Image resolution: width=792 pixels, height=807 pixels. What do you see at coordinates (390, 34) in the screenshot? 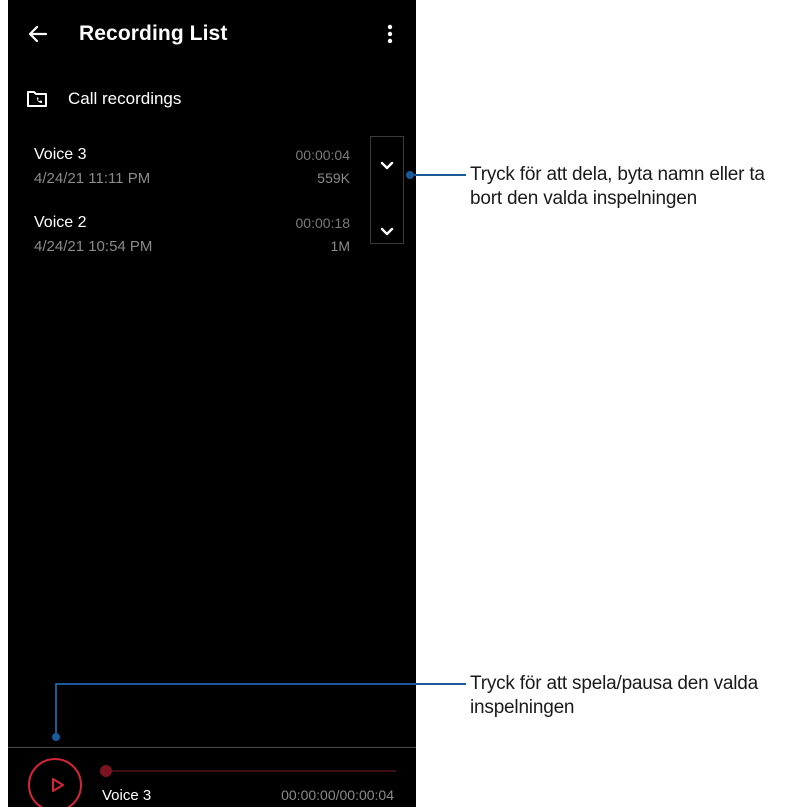
I see `more-vertical-icon` at bounding box center [390, 34].